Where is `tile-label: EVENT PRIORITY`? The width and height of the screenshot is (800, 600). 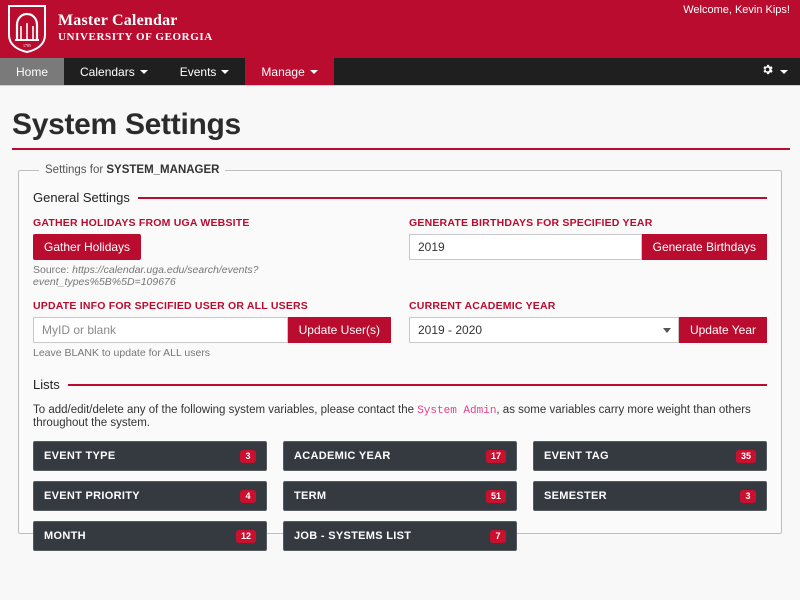 tile-label: EVENT PRIORITY is located at coordinates (92, 496).